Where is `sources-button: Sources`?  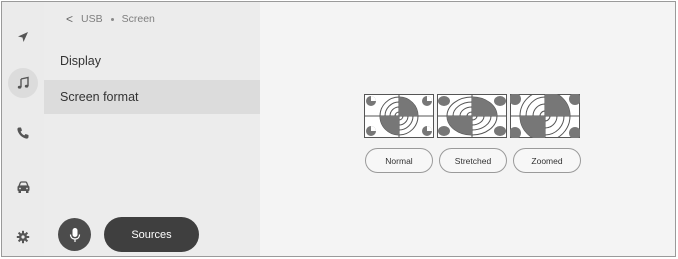
sources-button: Sources is located at coordinates (151, 234).